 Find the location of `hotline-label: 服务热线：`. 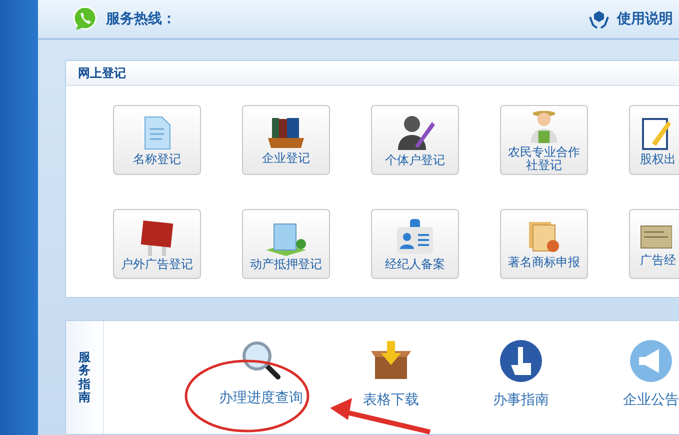

hotline-label: 服务热线： is located at coordinates (141, 19).